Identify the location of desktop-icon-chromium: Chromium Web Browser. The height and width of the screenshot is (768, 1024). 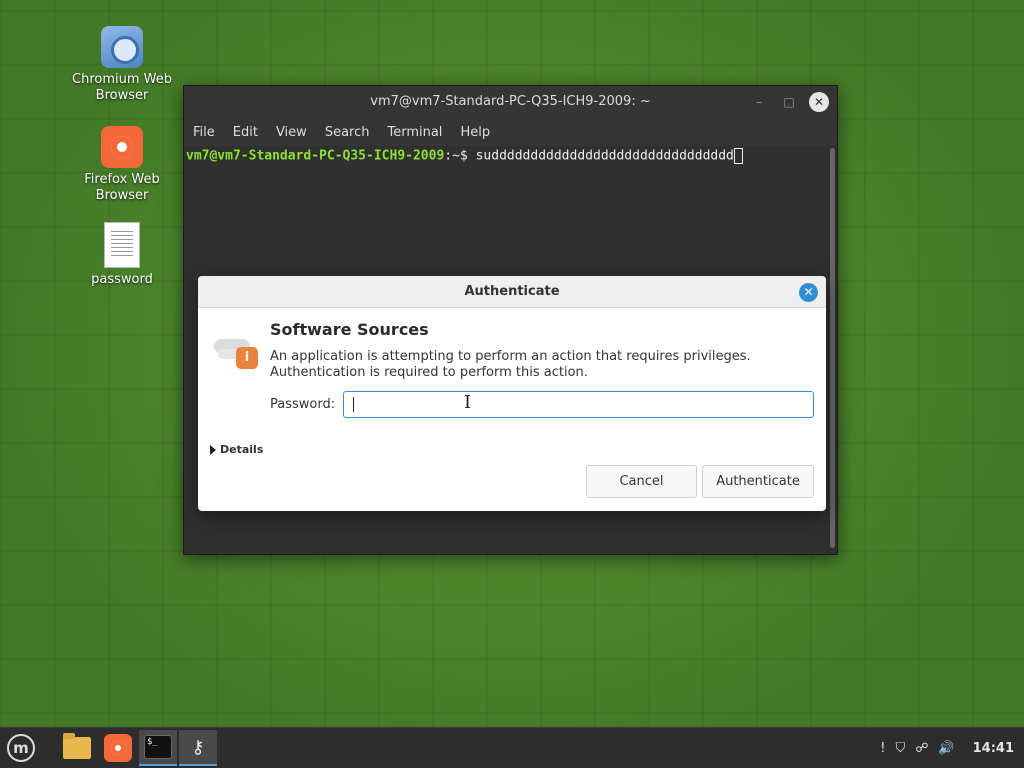
(122, 65).